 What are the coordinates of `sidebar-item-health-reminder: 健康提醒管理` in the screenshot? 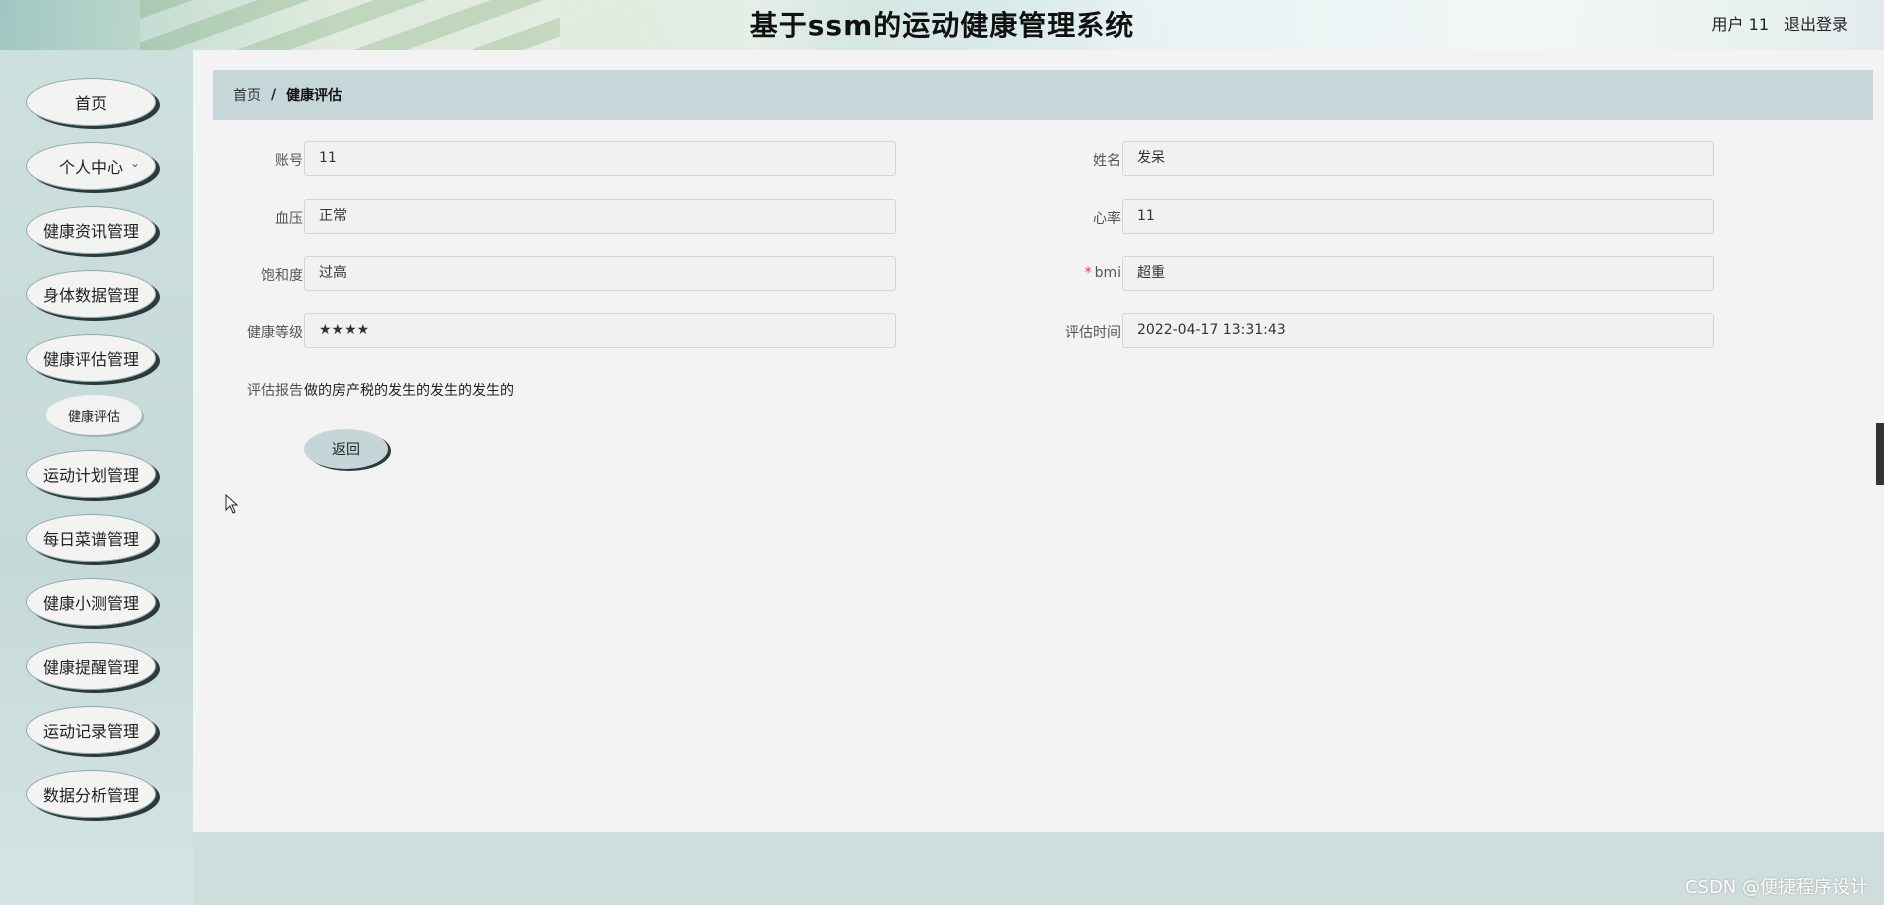 It's located at (91, 666).